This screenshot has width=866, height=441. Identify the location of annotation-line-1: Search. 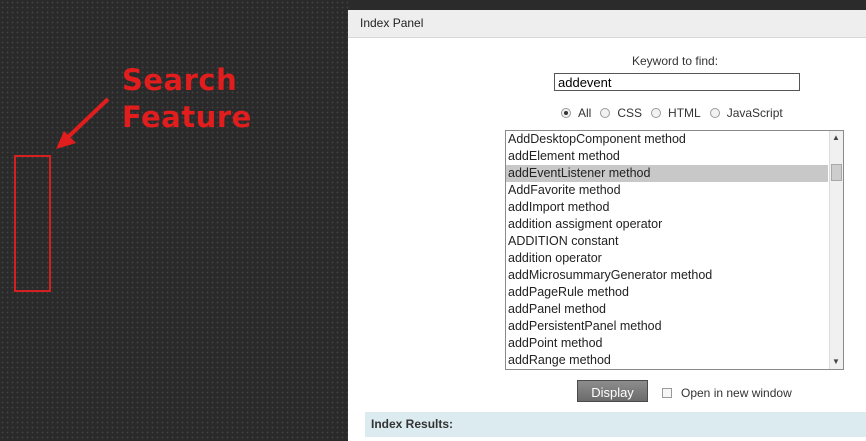
(180, 80).